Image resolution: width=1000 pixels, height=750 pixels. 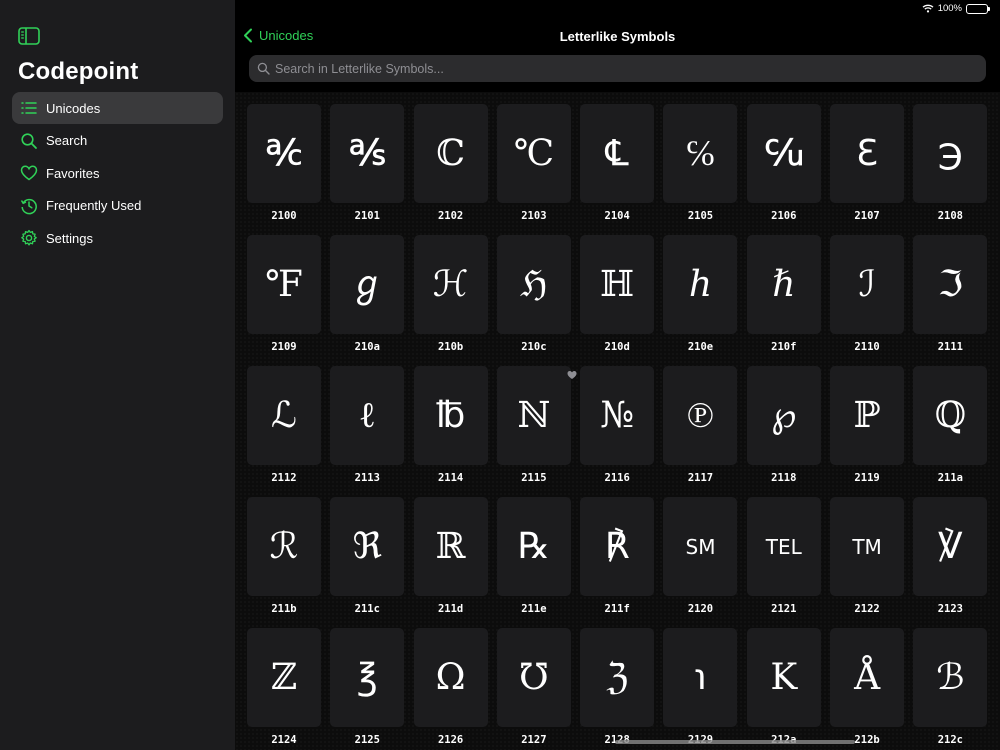 I want to click on glyph-tile: ℟, so click(x=617, y=546).